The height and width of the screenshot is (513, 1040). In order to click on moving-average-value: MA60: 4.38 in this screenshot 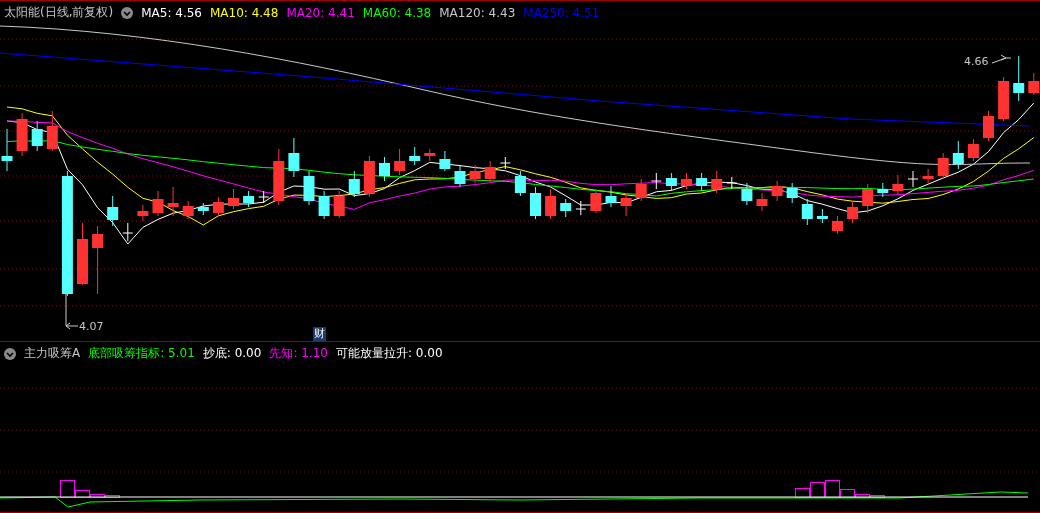, I will do `click(397, 12)`.